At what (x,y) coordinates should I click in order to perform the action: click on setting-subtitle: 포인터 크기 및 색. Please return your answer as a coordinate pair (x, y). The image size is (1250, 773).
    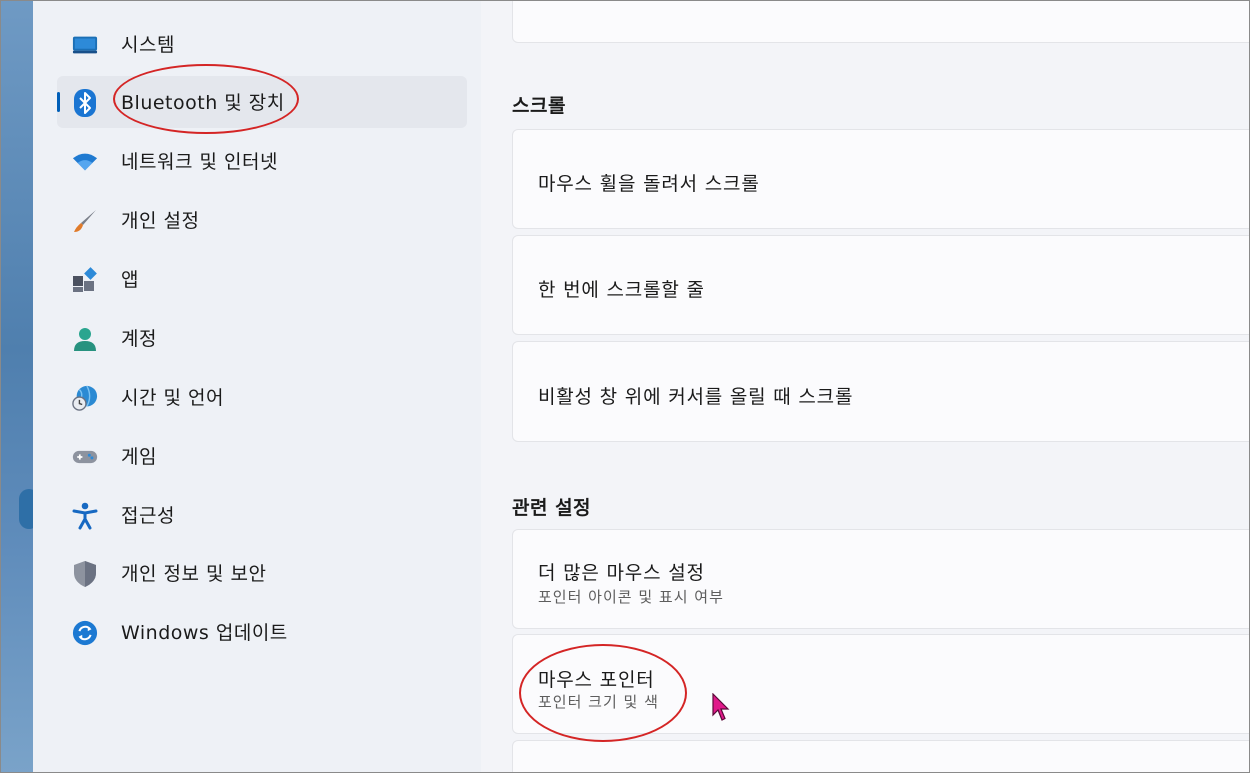
    Looking at the image, I should click on (598, 702).